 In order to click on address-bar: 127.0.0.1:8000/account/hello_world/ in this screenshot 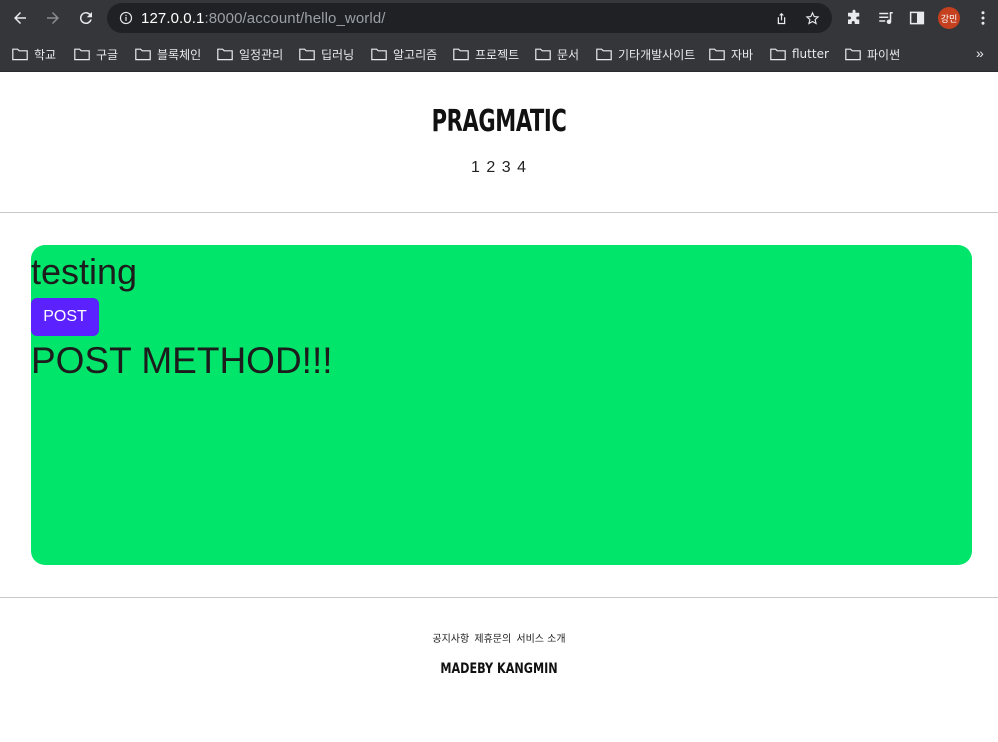, I will do `click(469, 18)`.